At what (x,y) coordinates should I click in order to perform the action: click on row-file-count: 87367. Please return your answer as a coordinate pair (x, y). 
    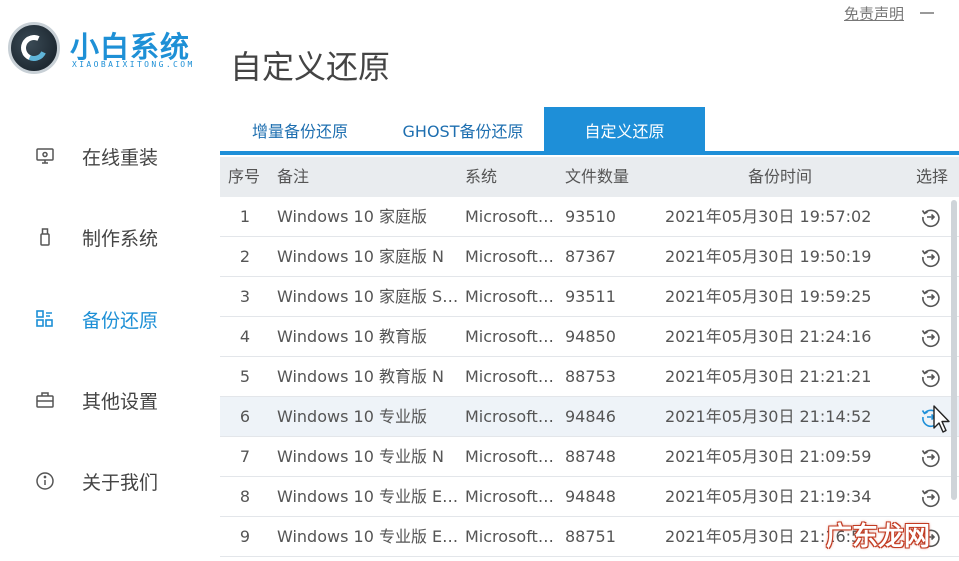
    Looking at the image, I should click on (590, 256).